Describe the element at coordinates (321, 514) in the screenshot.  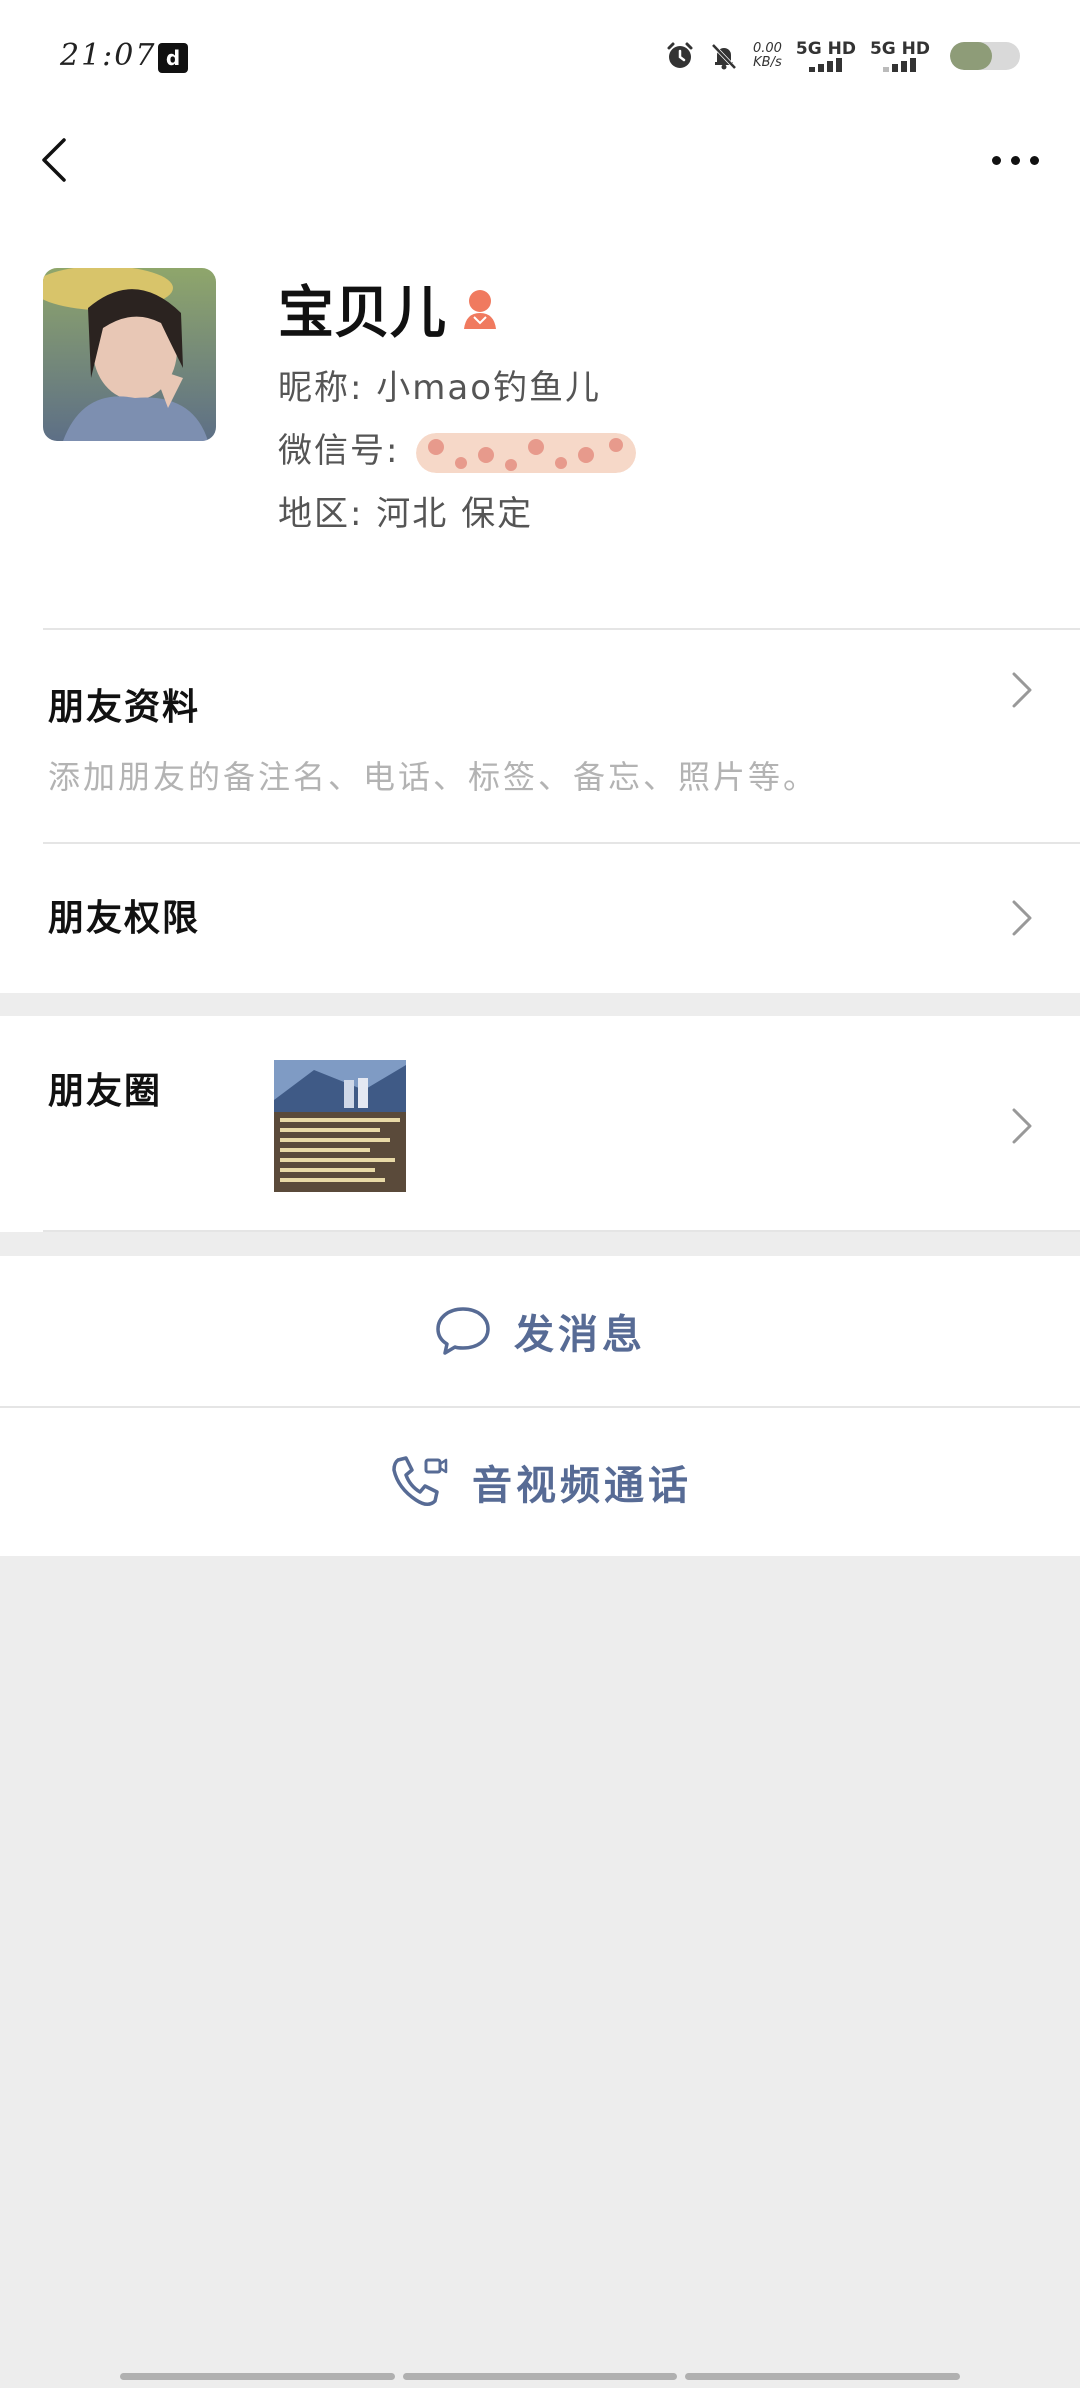
I see `region-label: 地区:` at that location.